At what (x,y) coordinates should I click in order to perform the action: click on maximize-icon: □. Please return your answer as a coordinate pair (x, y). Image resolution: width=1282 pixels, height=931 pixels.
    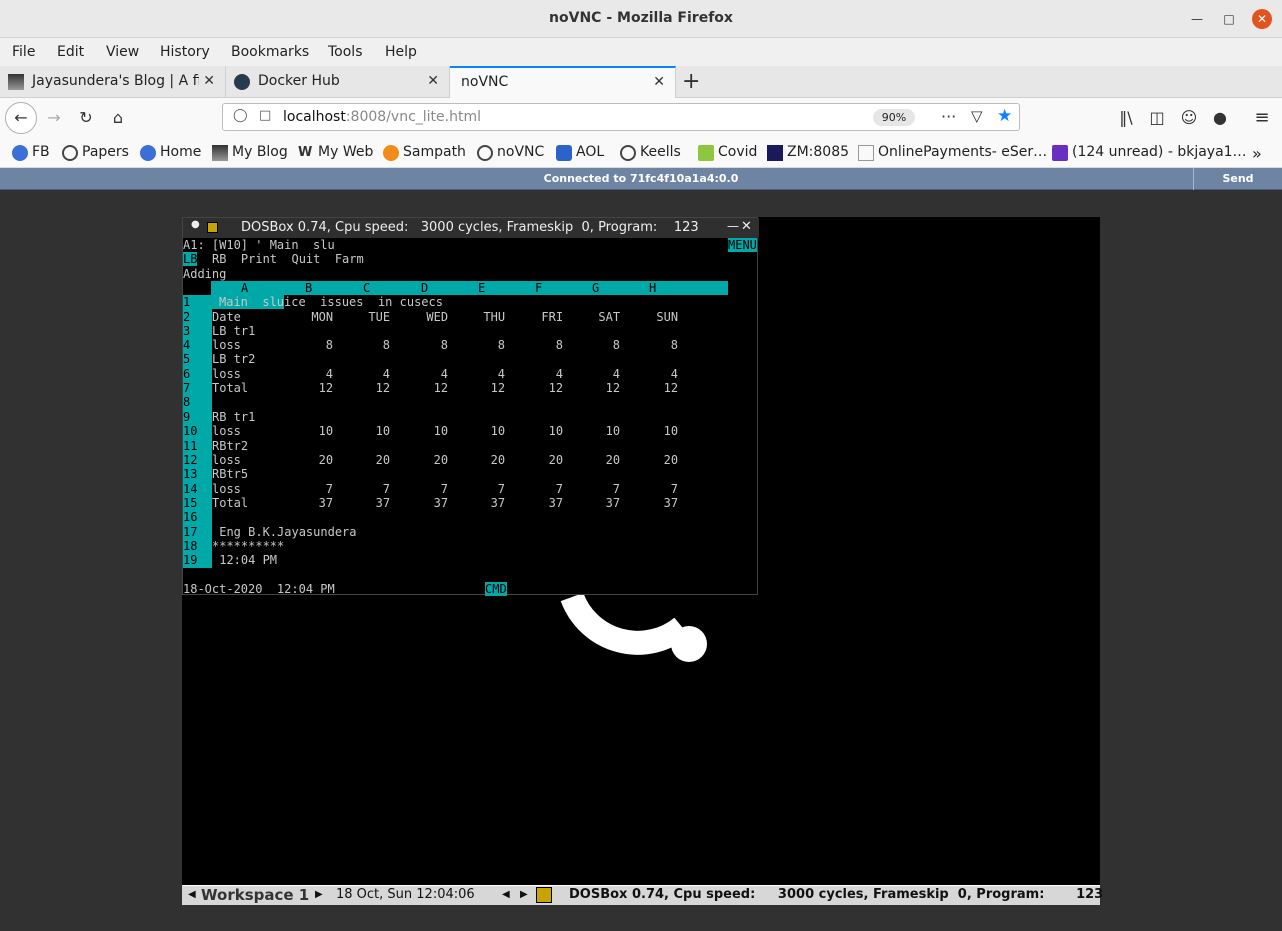
    Looking at the image, I should click on (1229, 19).